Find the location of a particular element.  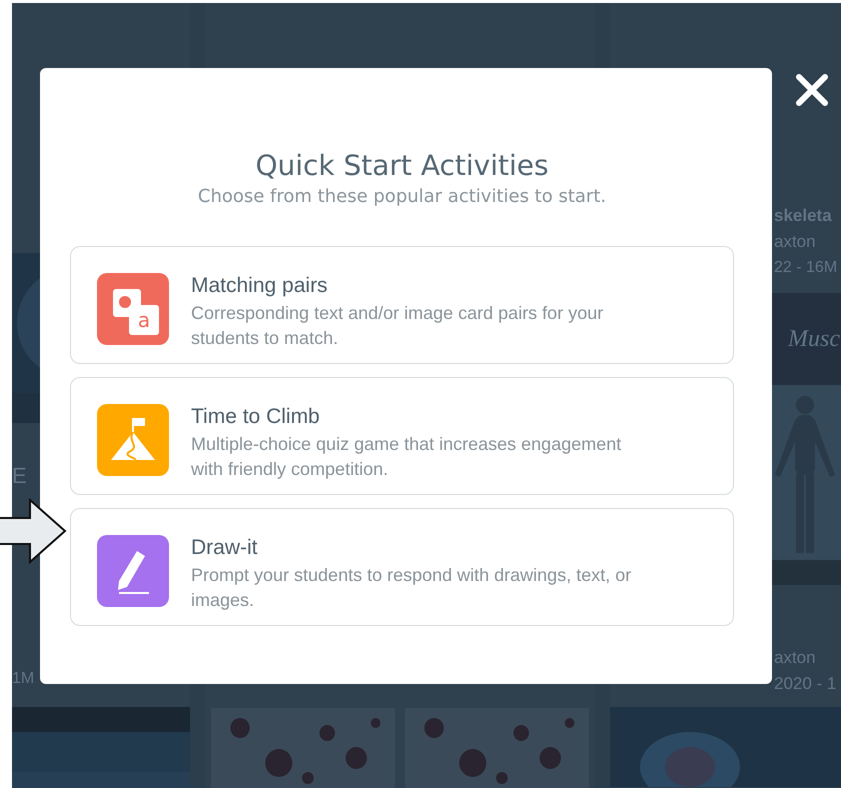

date-text: 2020 - 1 is located at coordinates (805, 684).